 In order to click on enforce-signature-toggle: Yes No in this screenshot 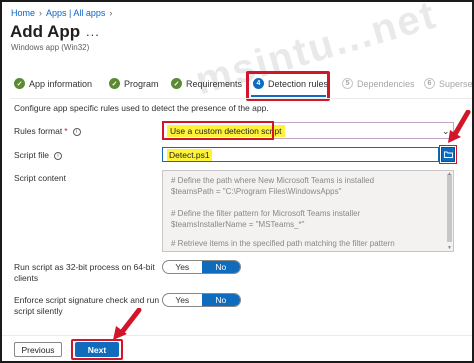, I will do `click(201, 300)`.